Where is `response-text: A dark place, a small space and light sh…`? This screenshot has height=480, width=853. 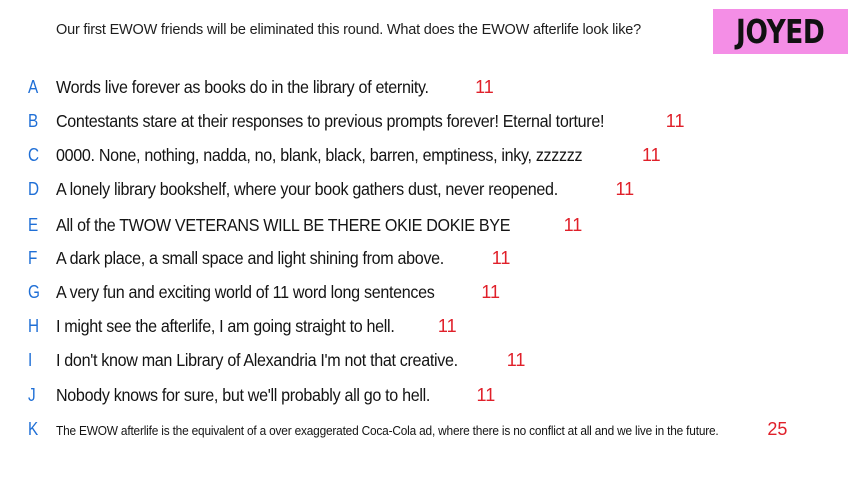
response-text: A dark place, a small space and light sh… is located at coordinates (250, 257).